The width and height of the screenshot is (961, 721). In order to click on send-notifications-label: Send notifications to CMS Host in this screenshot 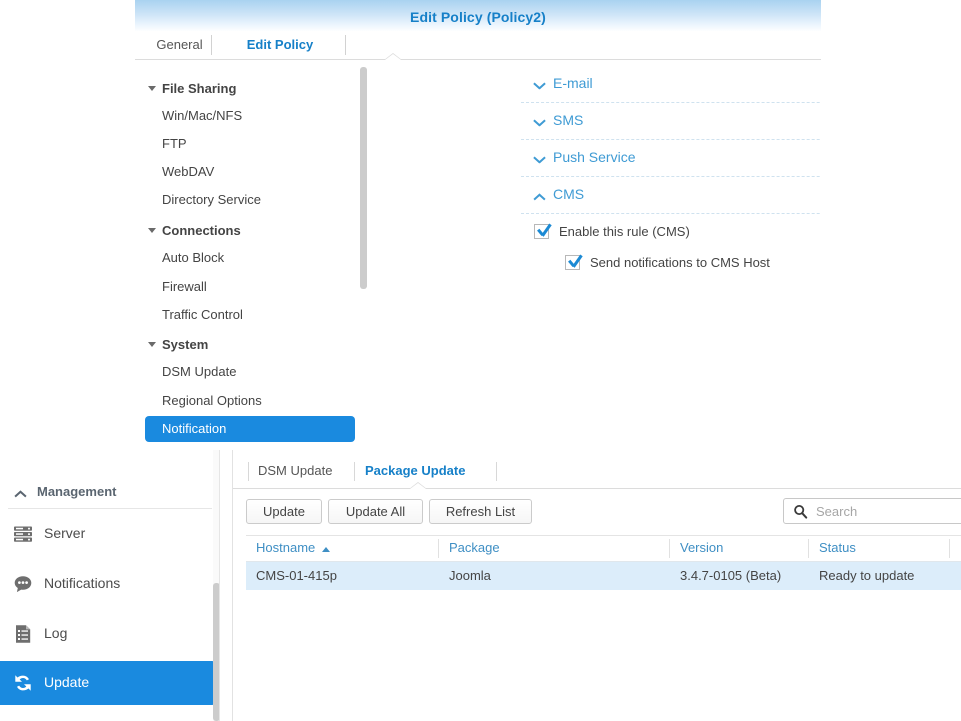, I will do `click(680, 262)`.